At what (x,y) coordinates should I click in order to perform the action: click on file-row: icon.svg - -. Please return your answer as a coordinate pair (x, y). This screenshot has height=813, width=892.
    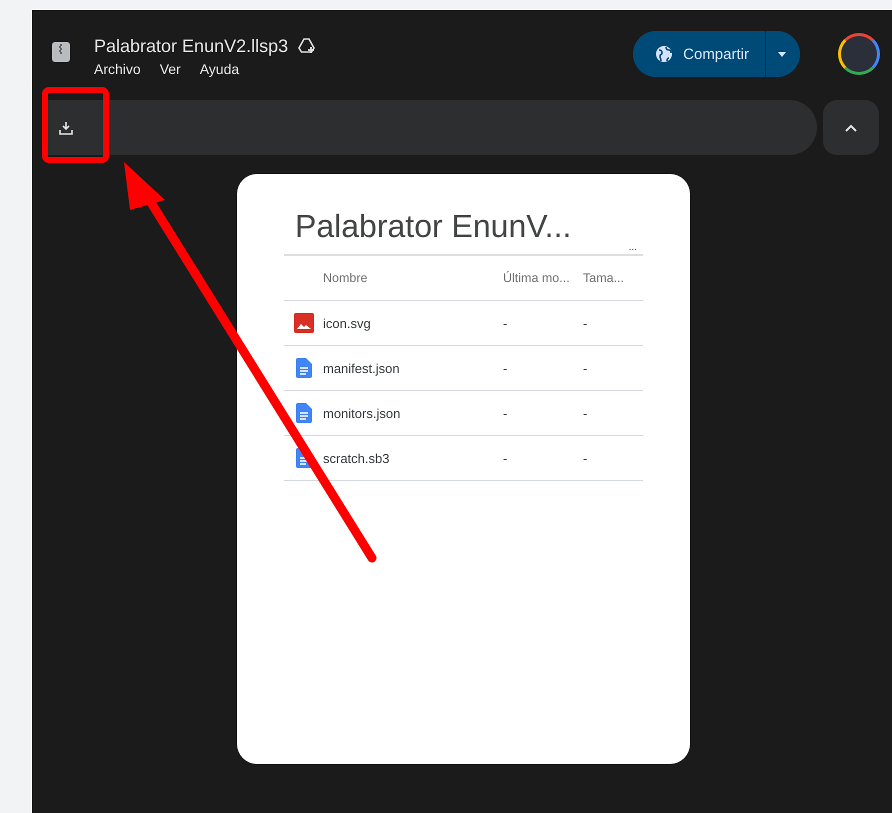
    Looking at the image, I should click on (463, 323).